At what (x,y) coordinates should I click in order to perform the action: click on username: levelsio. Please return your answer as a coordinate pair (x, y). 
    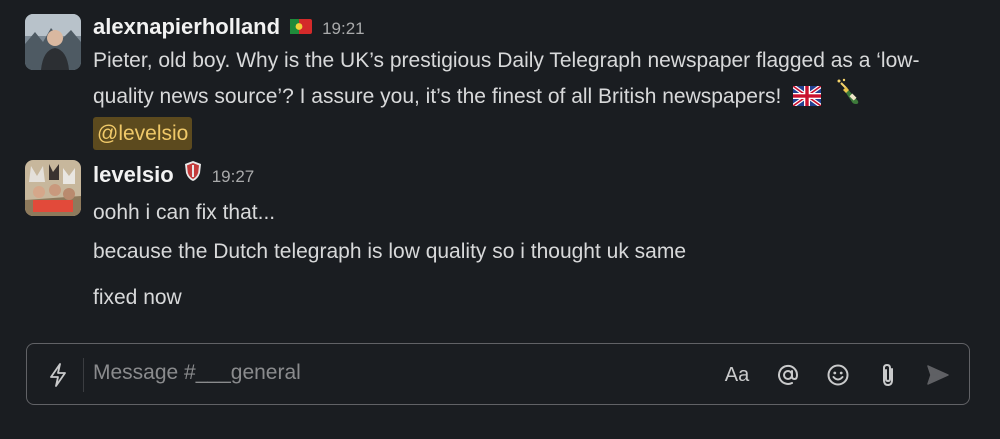
    Looking at the image, I should click on (133, 175).